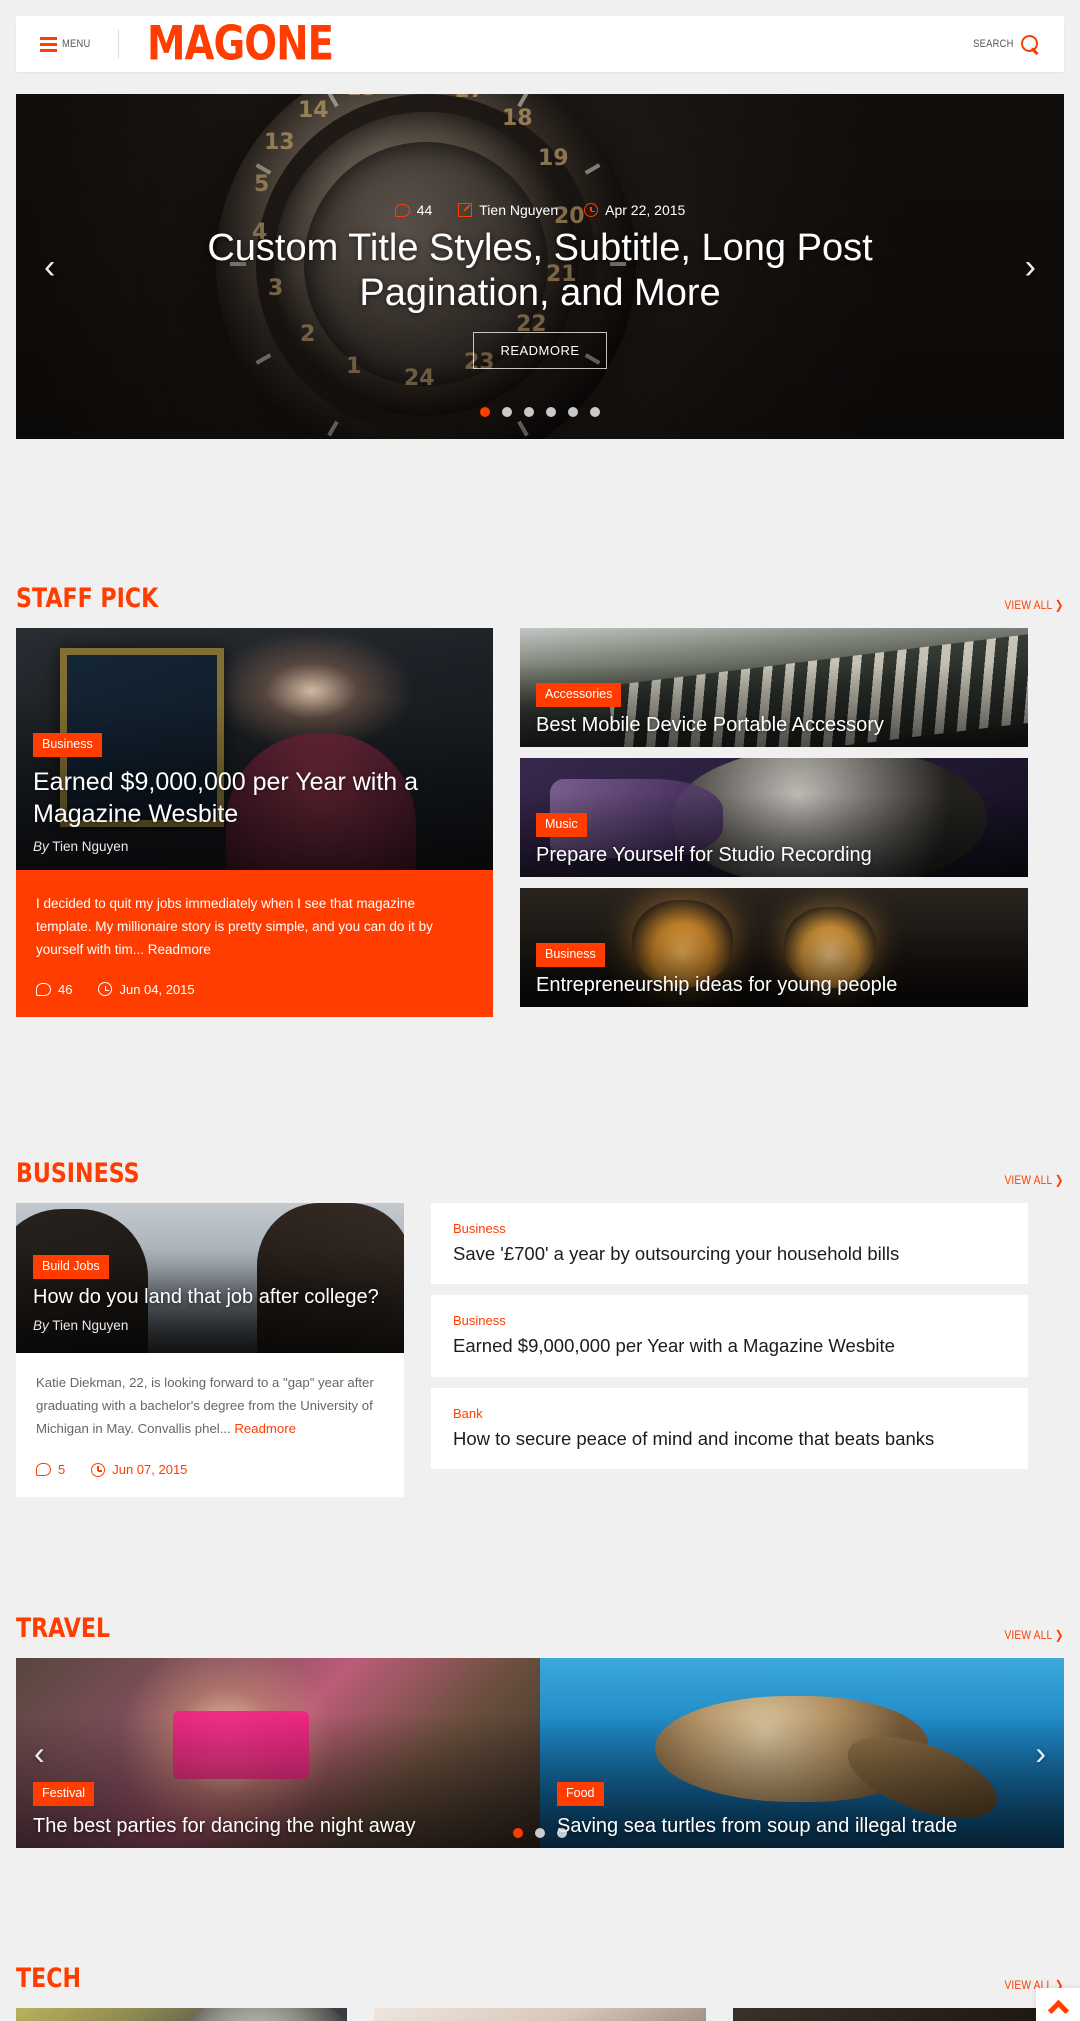 The width and height of the screenshot is (1080, 2021). Describe the element at coordinates (254, 846) in the screenshot. I see `staff-pick-featured-byline: By Tien Nguyen` at that location.